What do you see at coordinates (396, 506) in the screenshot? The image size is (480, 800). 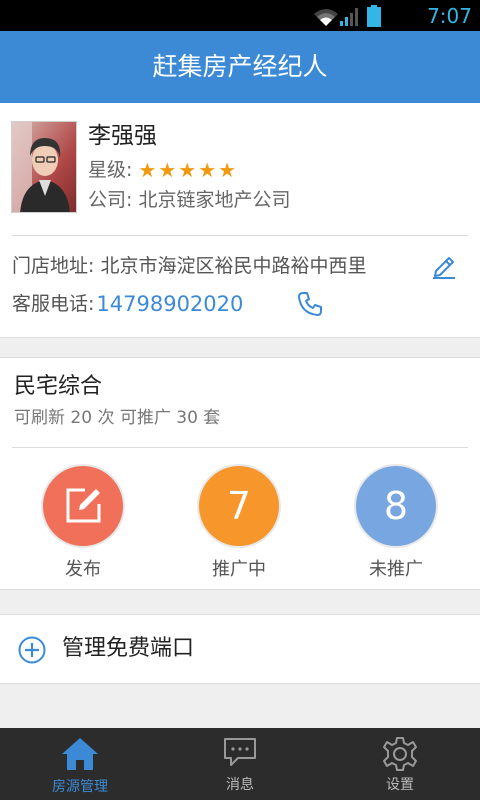 I see `not-promoted-count: 8` at bounding box center [396, 506].